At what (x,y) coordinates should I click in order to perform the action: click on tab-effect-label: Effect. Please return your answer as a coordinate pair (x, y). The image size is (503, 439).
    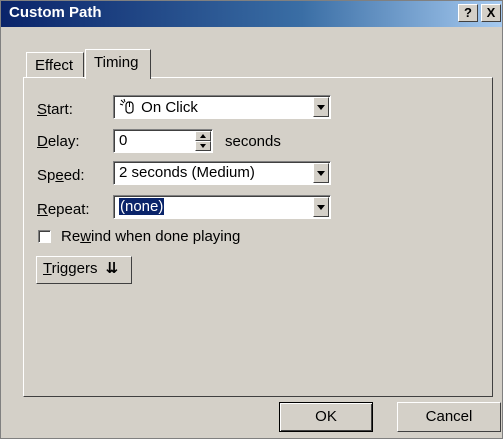
    Looking at the image, I should click on (54, 65).